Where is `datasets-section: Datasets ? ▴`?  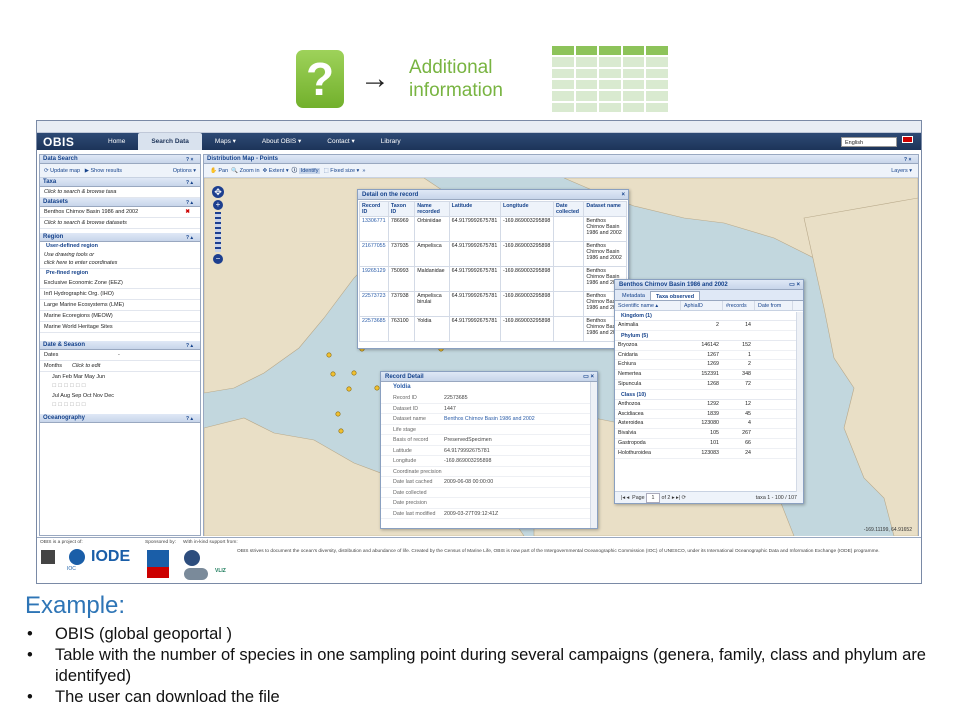 datasets-section: Datasets ? ▴ is located at coordinates (120, 202).